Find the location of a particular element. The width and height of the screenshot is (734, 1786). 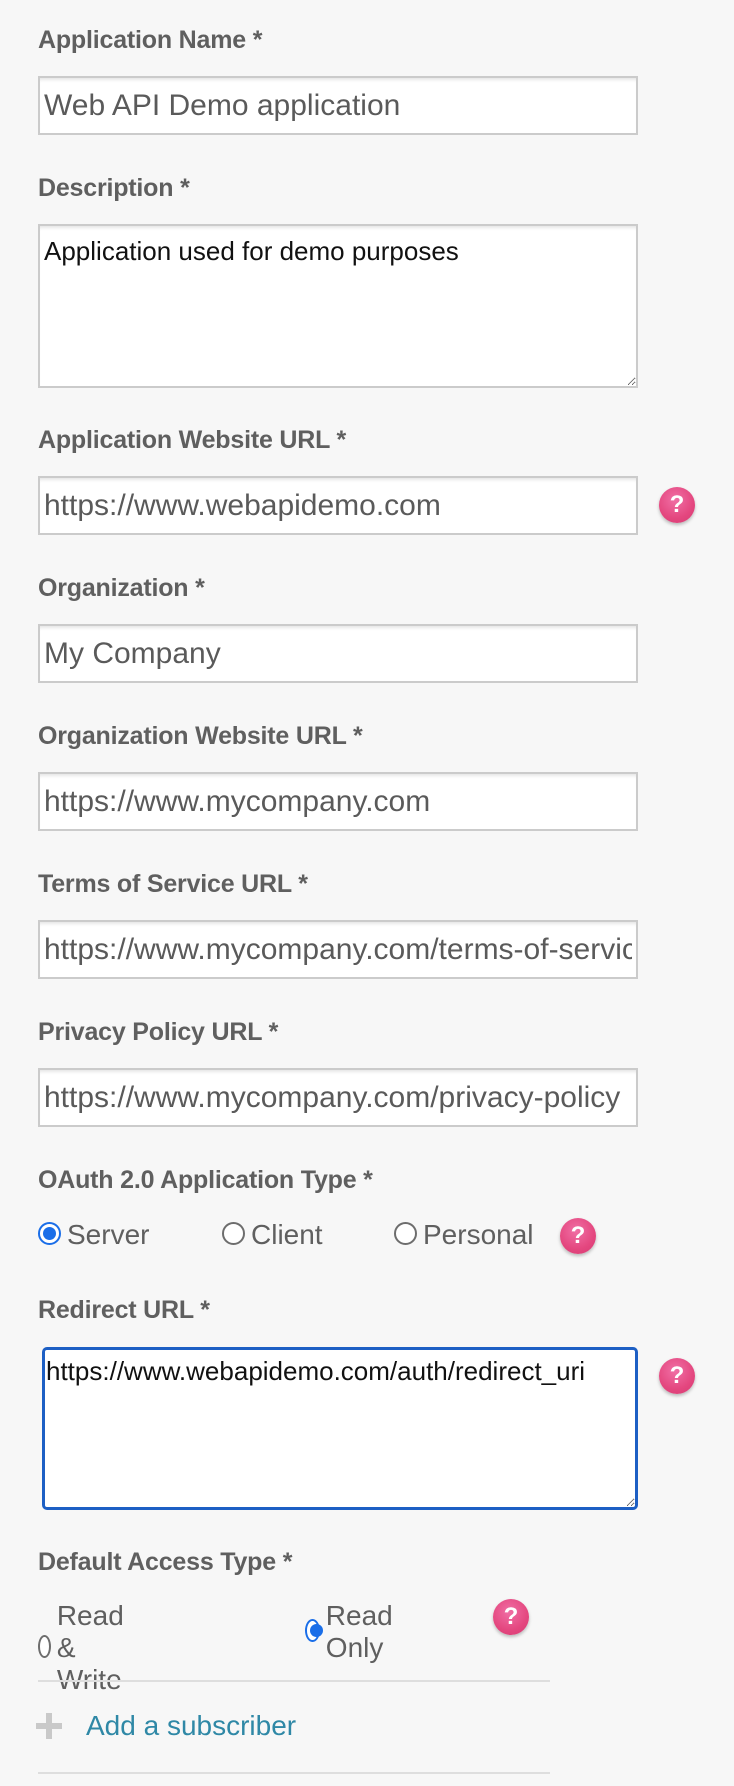

radio-client: Client is located at coordinates (272, 1235).